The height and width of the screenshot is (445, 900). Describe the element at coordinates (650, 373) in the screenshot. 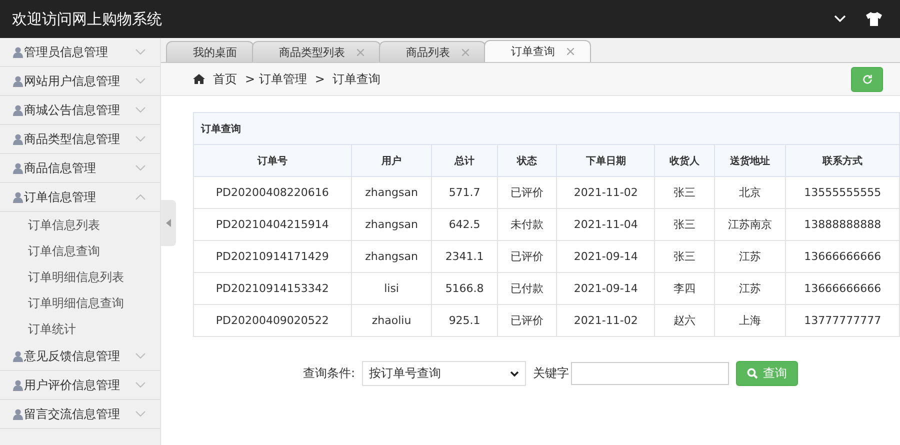

I see `keyword-field` at that location.